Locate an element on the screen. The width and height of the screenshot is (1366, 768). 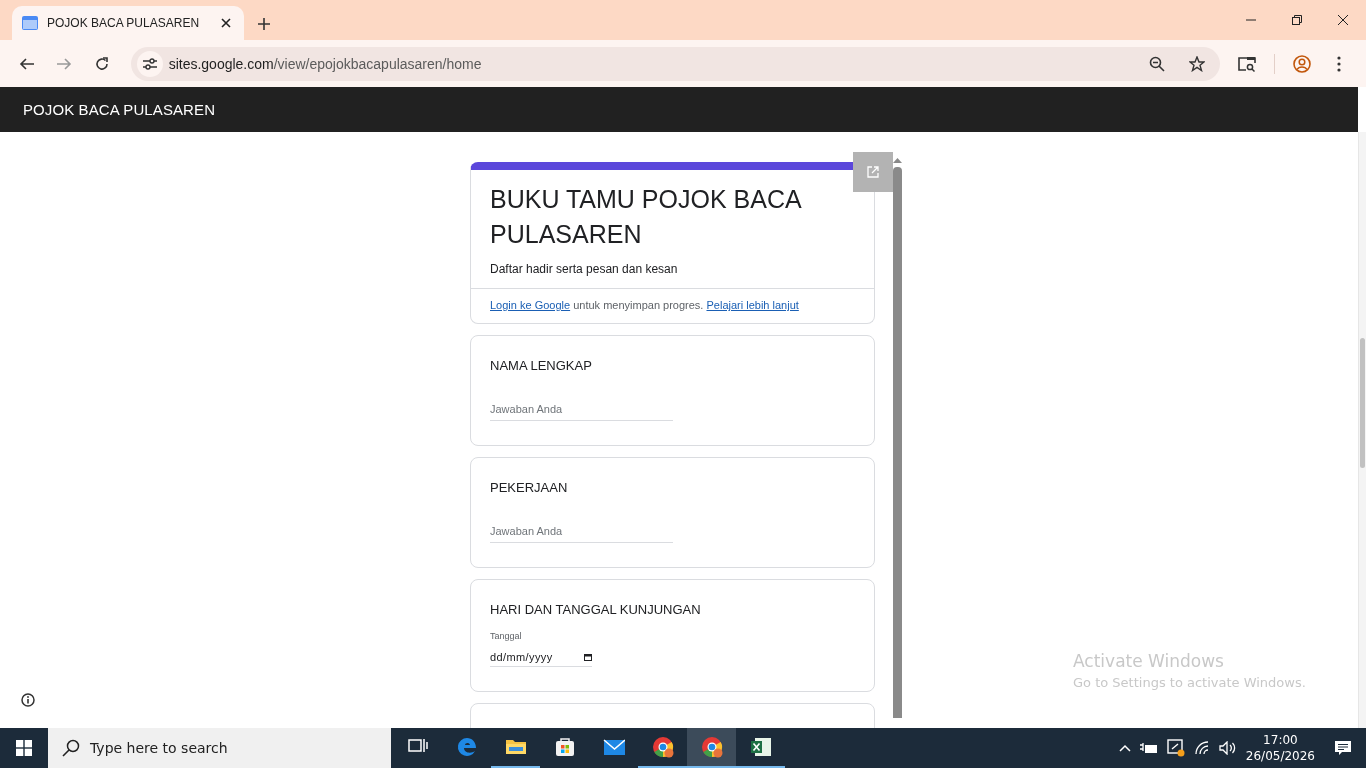
site-settings-button is located at coordinates (149, 63).